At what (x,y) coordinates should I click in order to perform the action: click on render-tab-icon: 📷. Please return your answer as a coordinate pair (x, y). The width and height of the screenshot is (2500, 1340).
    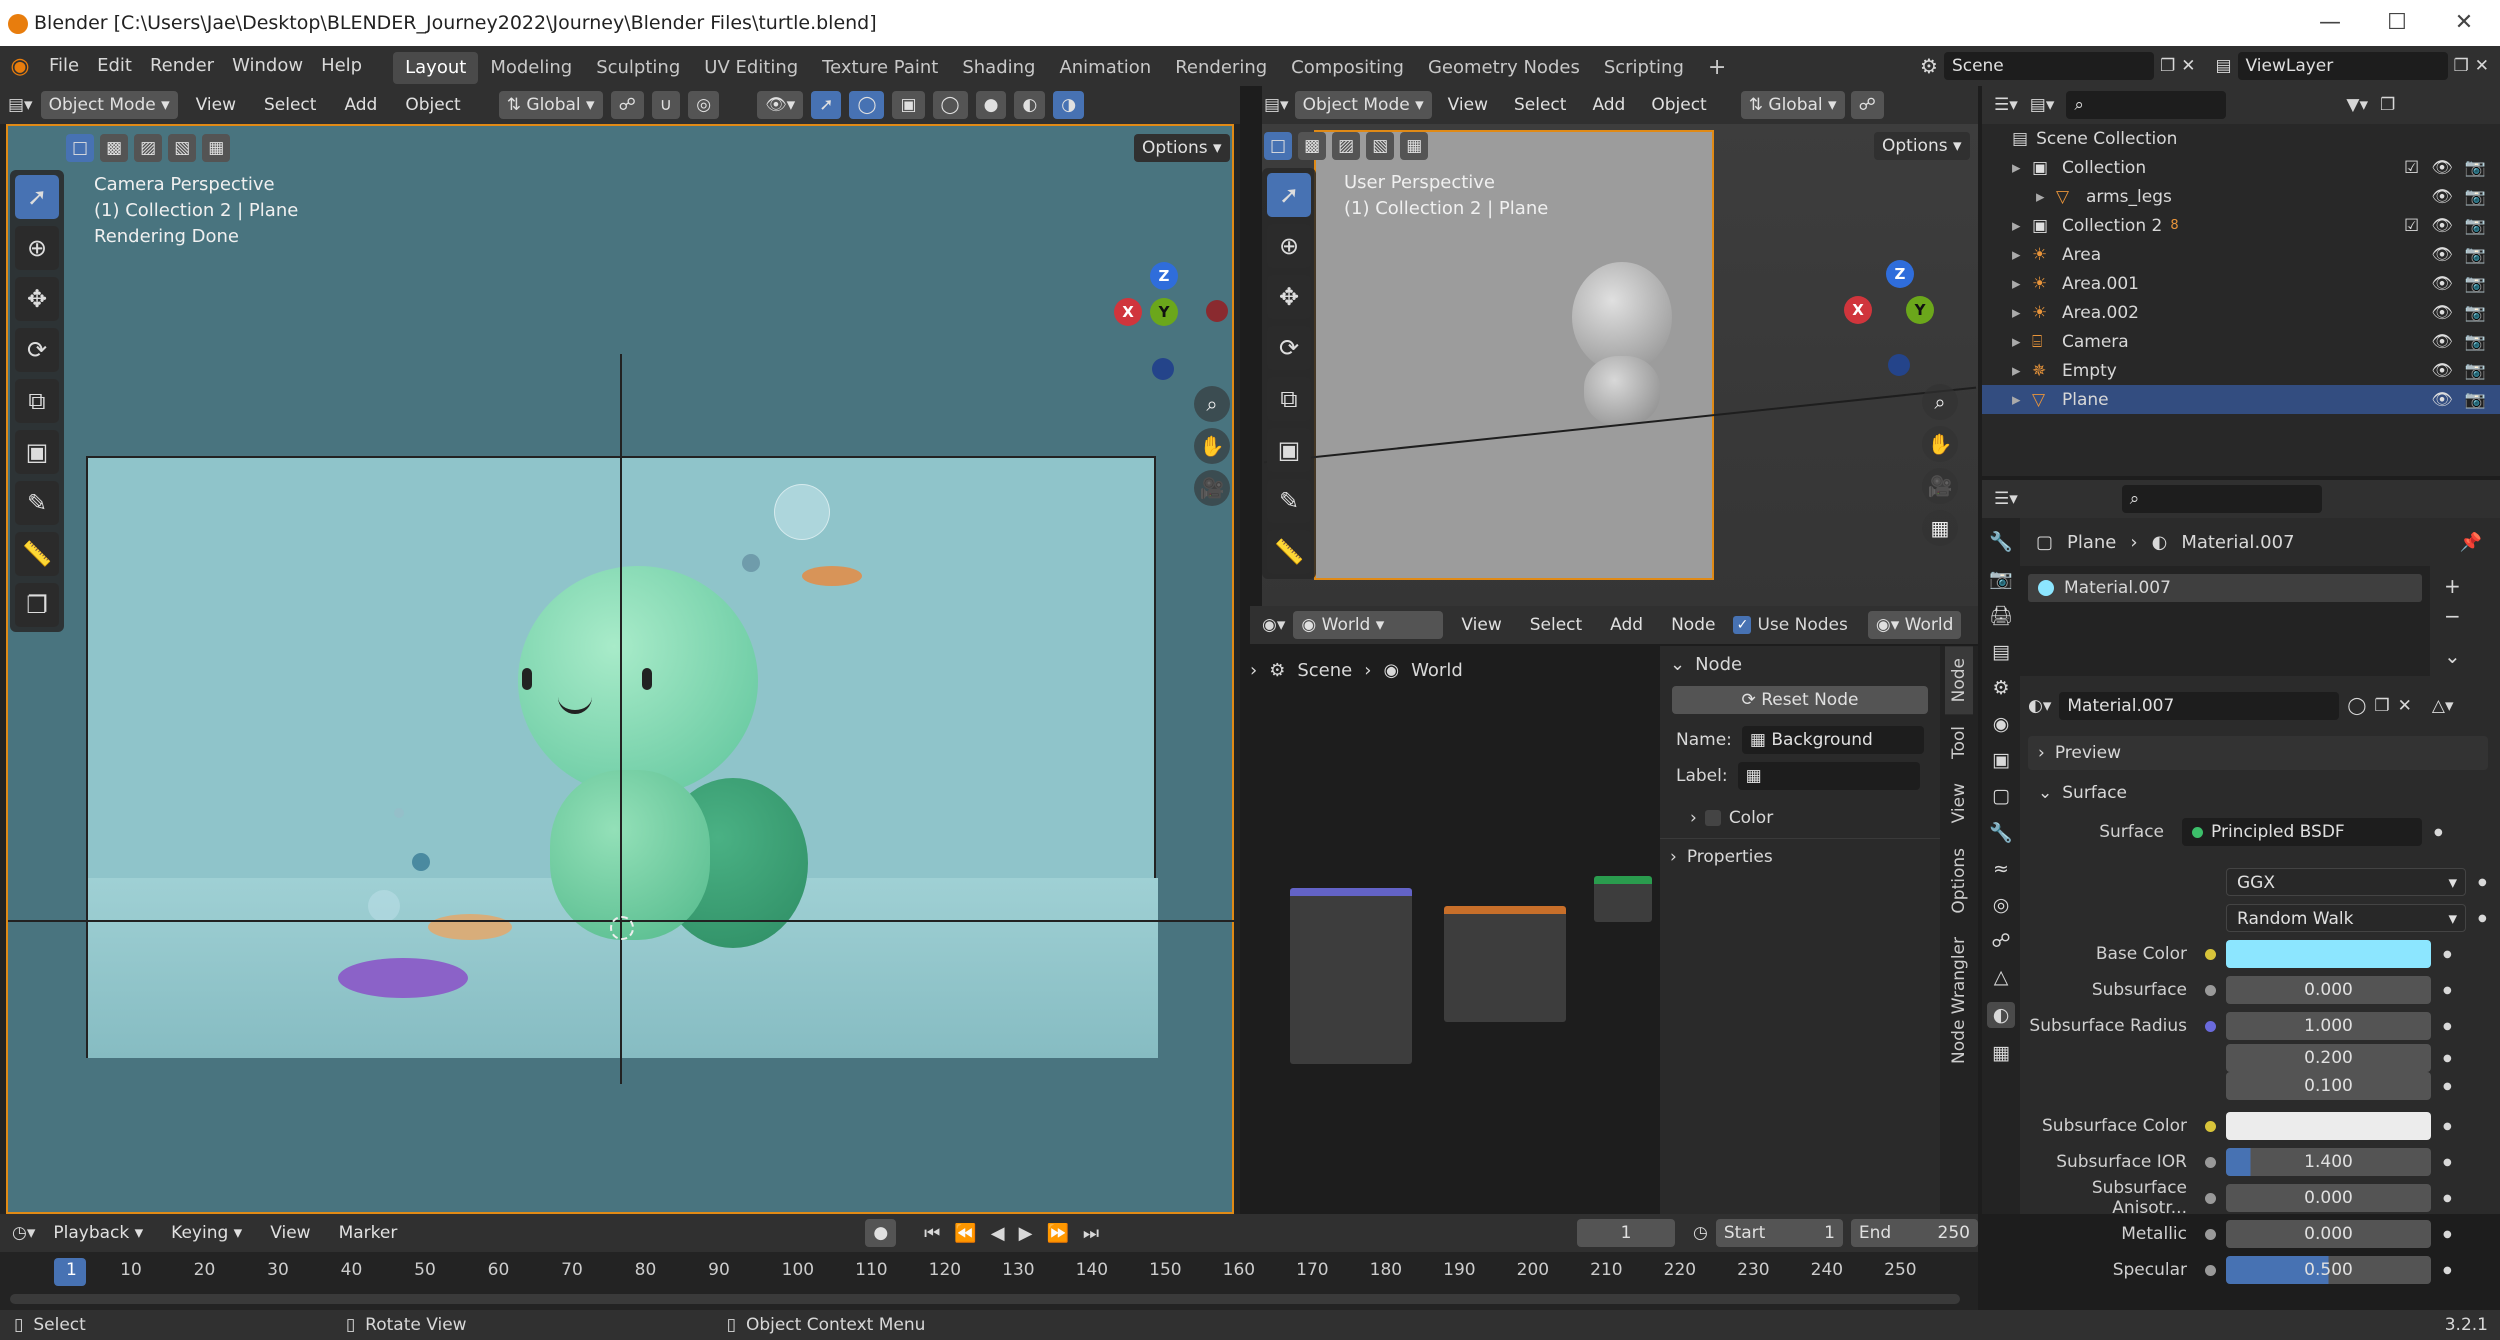
    Looking at the image, I should click on (2001, 578).